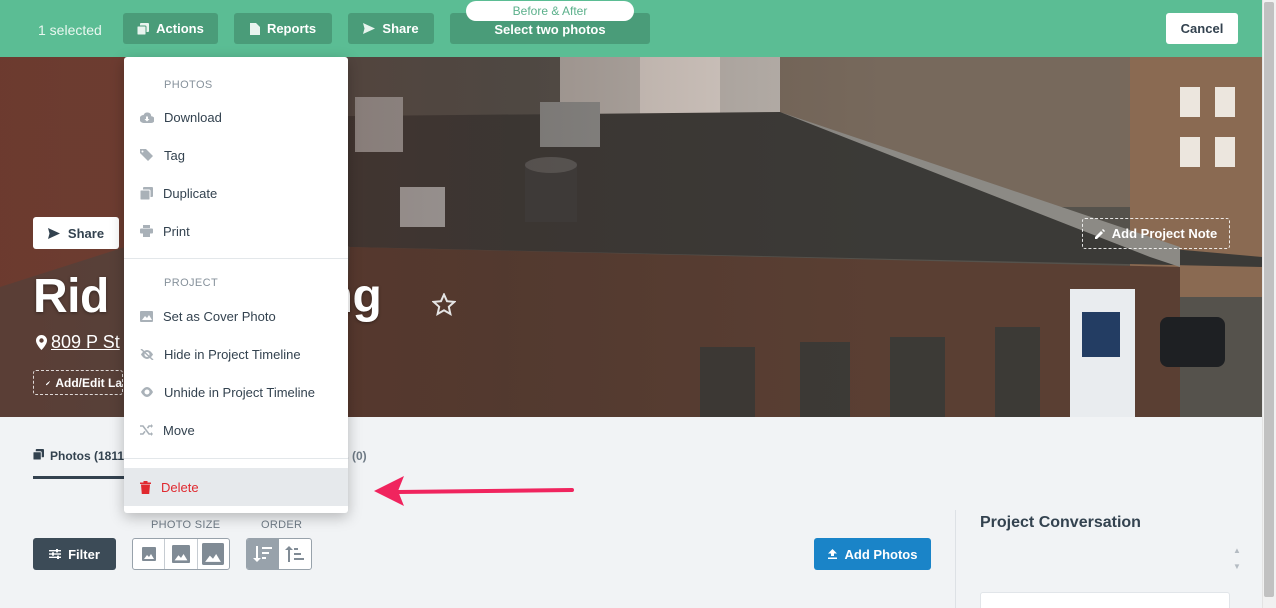 The image size is (1276, 608). What do you see at coordinates (193, 117) in the screenshot?
I see `menu-item-label: Download` at bounding box center [193, 117].